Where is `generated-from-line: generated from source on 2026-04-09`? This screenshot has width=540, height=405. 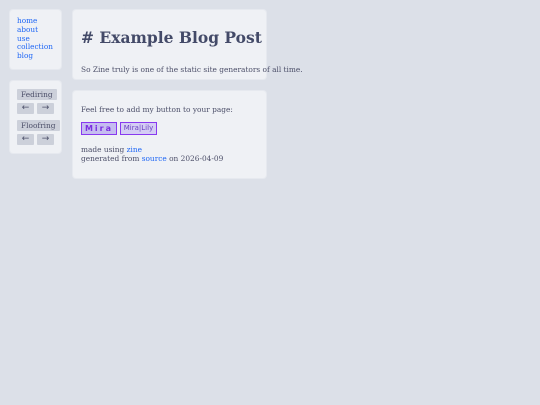 generated-from-line: generated from source on 2026-04-09 is located at coordinates (152, 158).